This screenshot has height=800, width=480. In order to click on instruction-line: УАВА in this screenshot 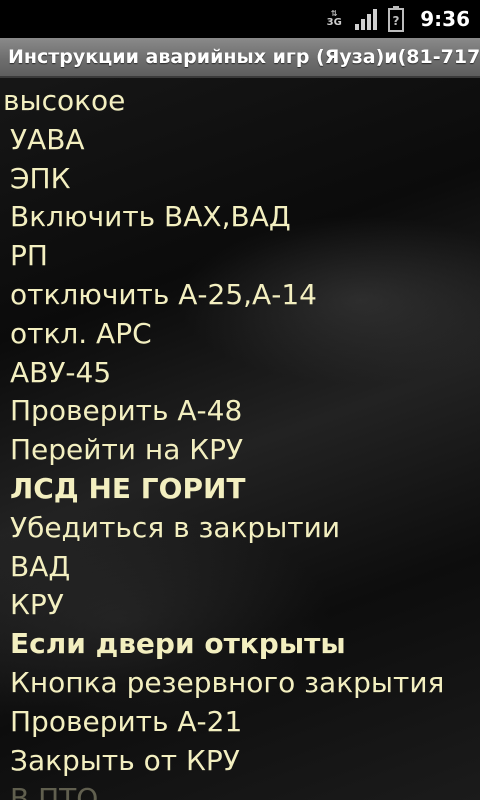, I will do `click(47, 139)`.